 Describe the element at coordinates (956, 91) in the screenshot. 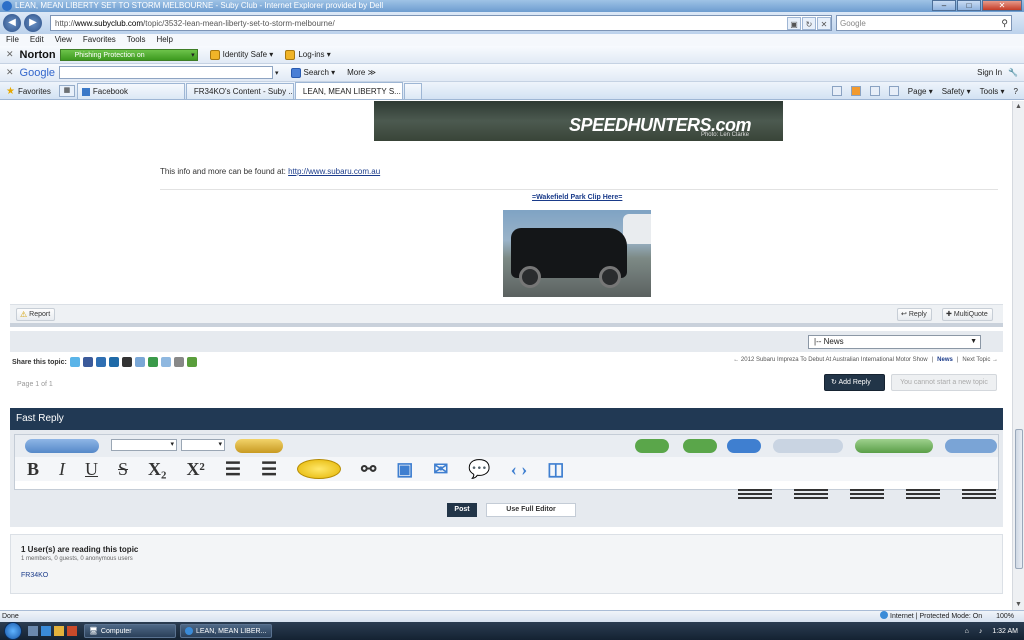

I see `safety-menu: Safety ▾` at that location.